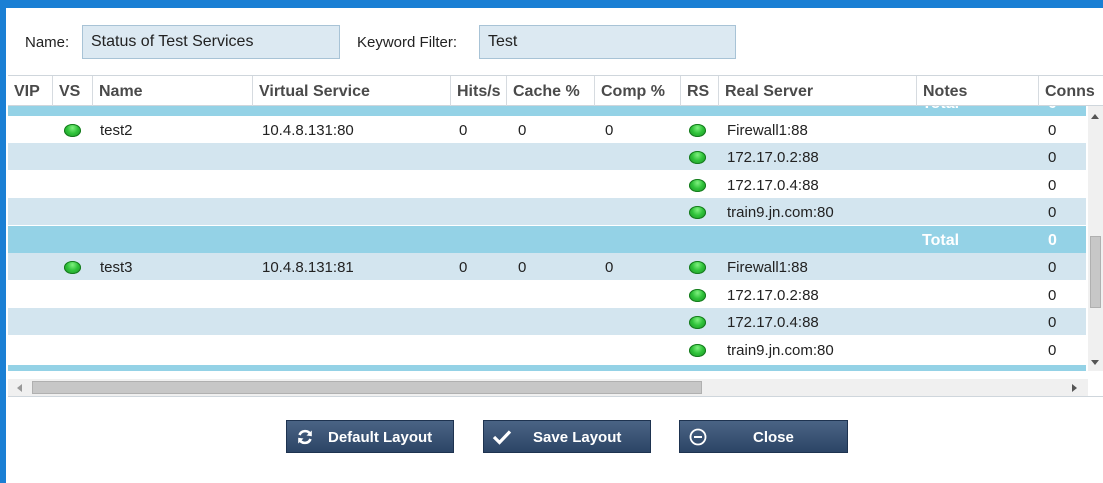 This screenshot has height=483, width=1103. What do you see at coordinates (351, 91) in the screenshot?
I see `col-header-virtual-service: Virtual Service` at bounding box center [351, 91].